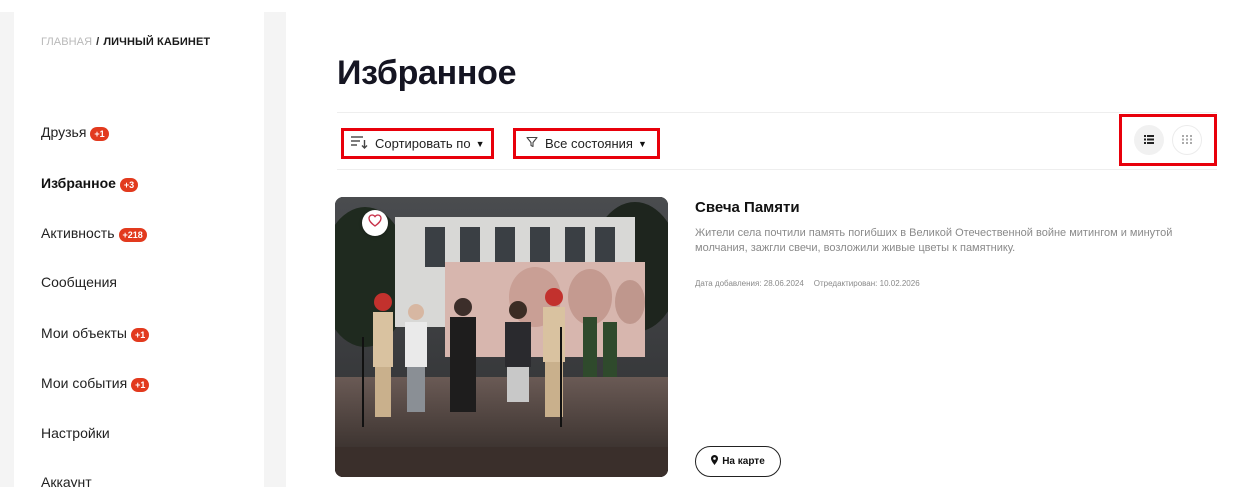 The width and height of the screenshot is (1247, 487). I want to click on sort-dropdown: Сортировать по ▼, so click(417, 143).